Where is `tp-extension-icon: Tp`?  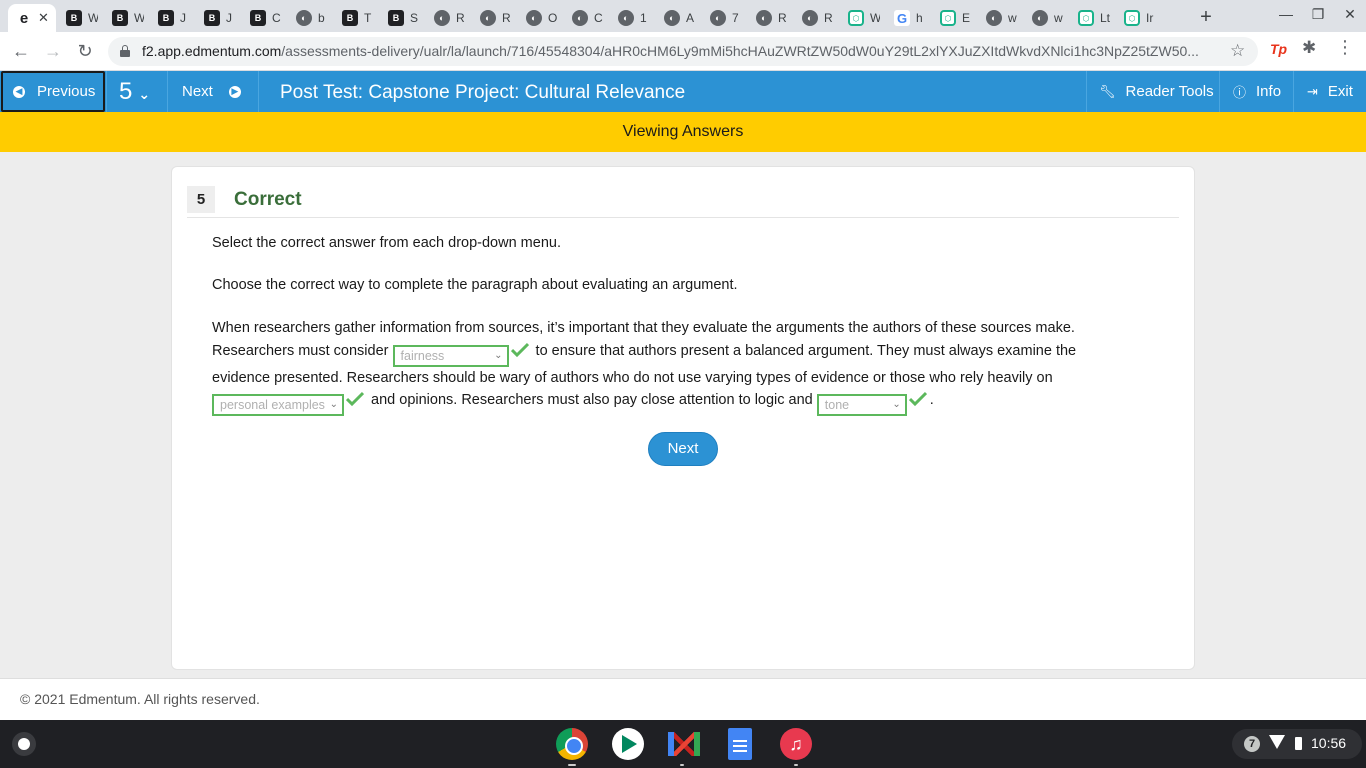 tp-extension-icon: Tp is located at coordinates (1278, 49).